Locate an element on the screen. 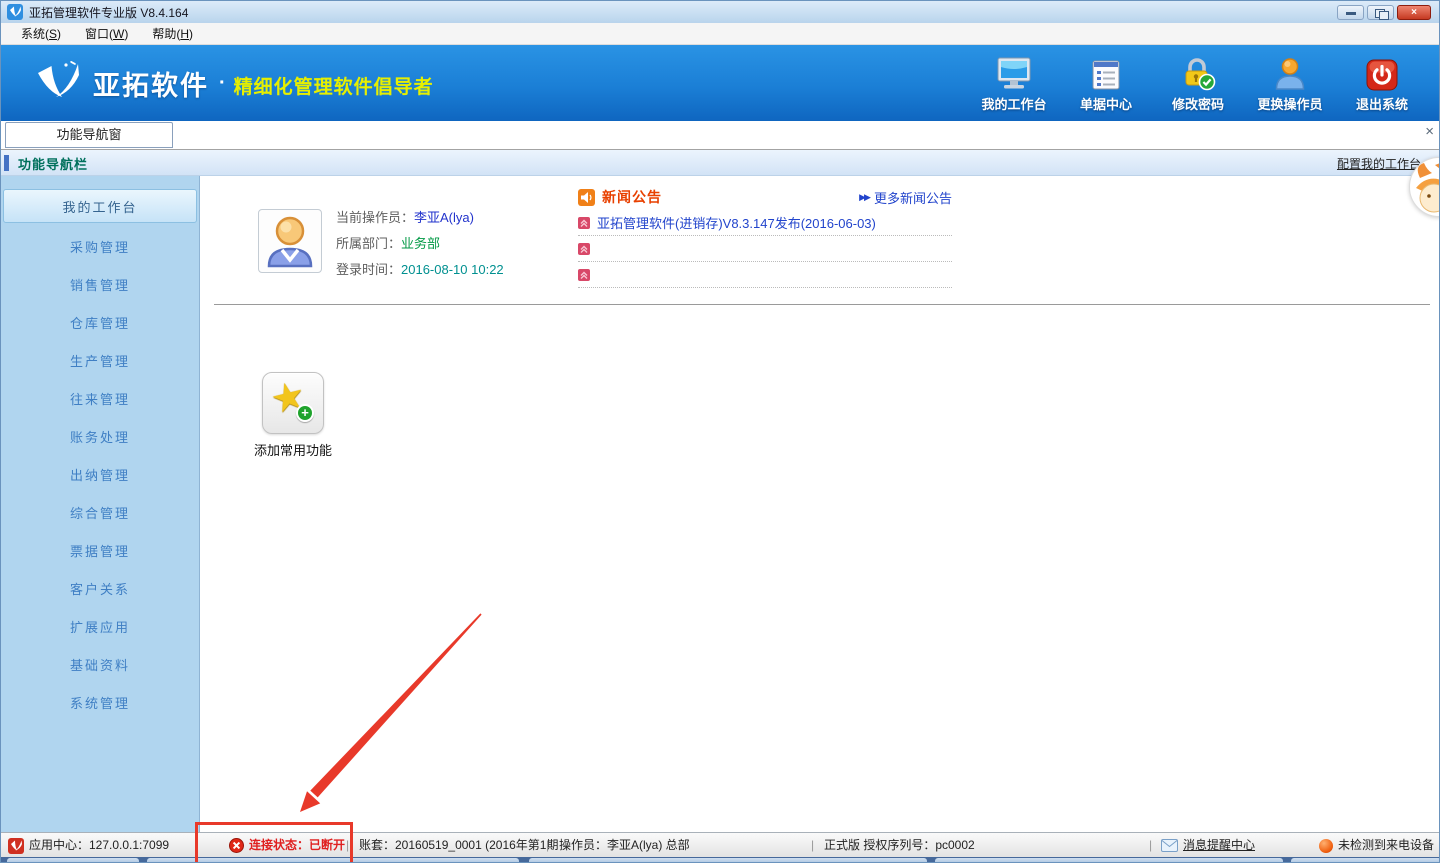 The width and height of the screenshot is (1440, 863). menu-window: 窗口(W) is located at coordinates (106, 33).